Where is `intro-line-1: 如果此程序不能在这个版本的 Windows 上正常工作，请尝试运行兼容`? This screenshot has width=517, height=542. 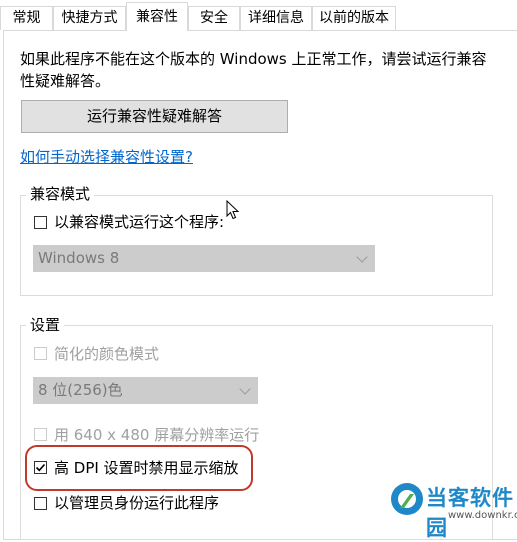 intro-line-1: 如果此程序不能在这个版本的 Windows 上正常工作，请尝试运行兼容 is located at coordinates (253, 59).